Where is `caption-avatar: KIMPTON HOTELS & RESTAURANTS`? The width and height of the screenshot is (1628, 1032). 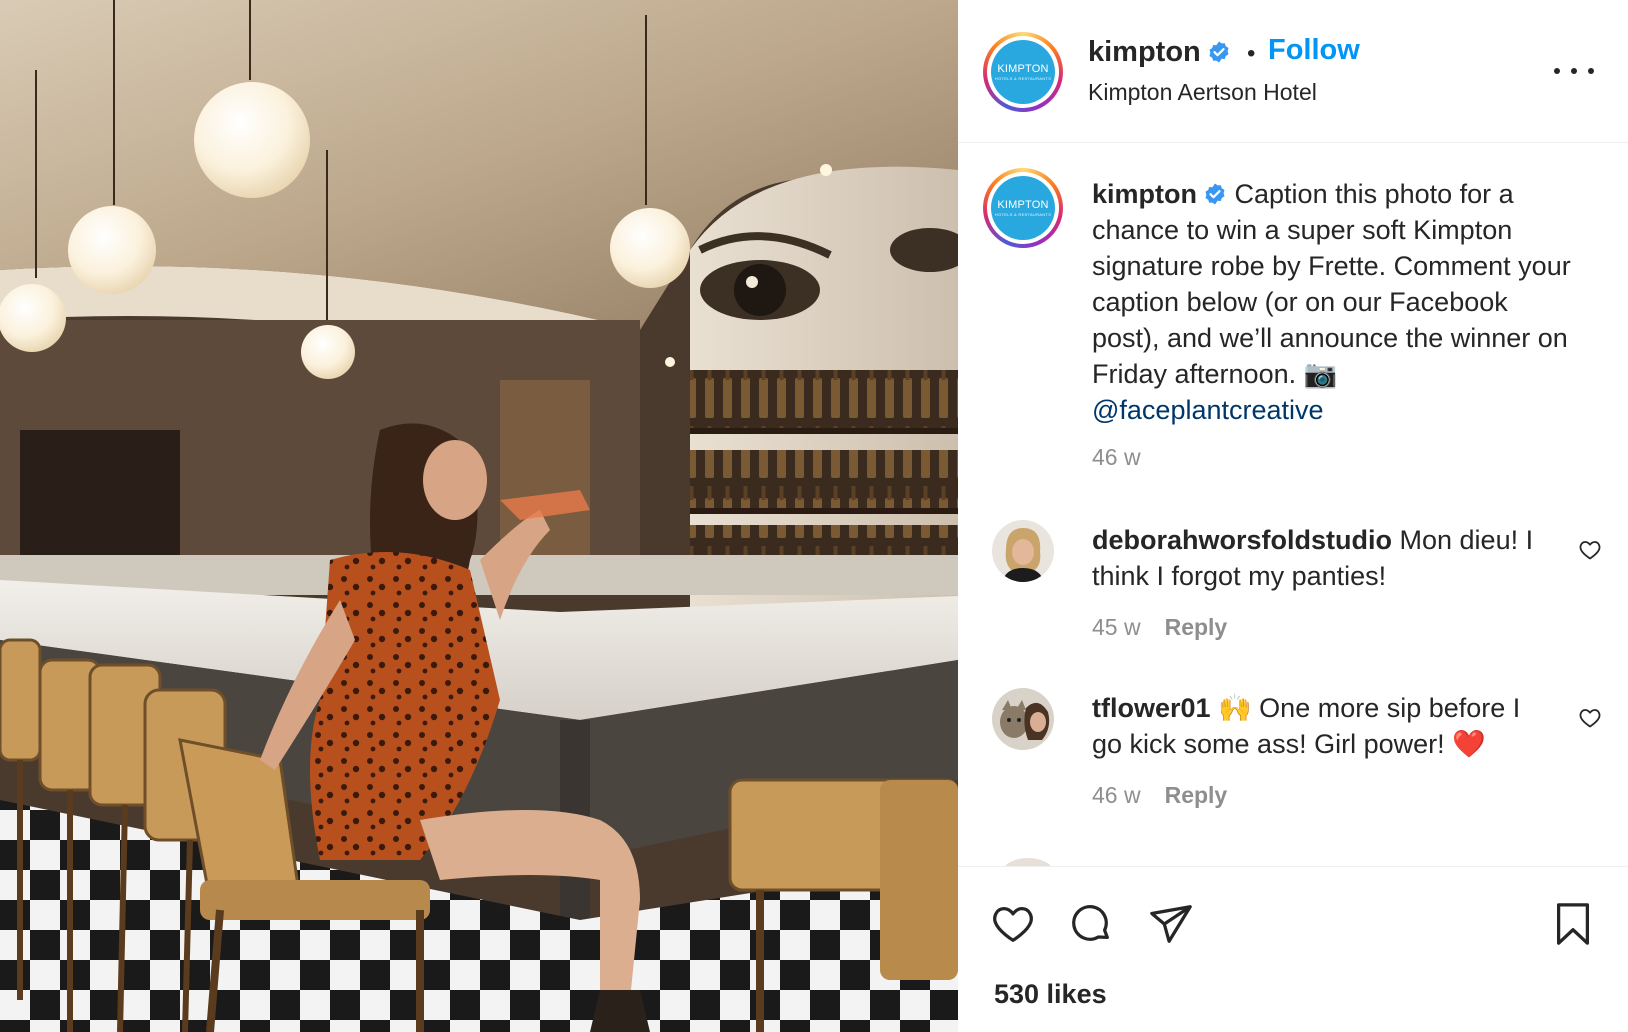 caption-avatar: KIMPTON HOTELS & RESTAURANTS is located at coordinates (1023, 208).